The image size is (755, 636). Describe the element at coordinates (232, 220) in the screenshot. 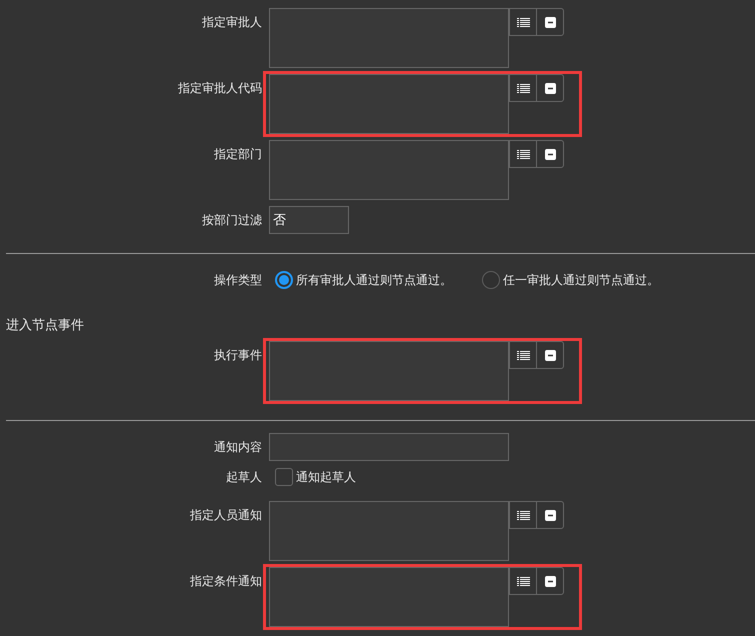

I see `field-label: 按部门过滤` at that location.